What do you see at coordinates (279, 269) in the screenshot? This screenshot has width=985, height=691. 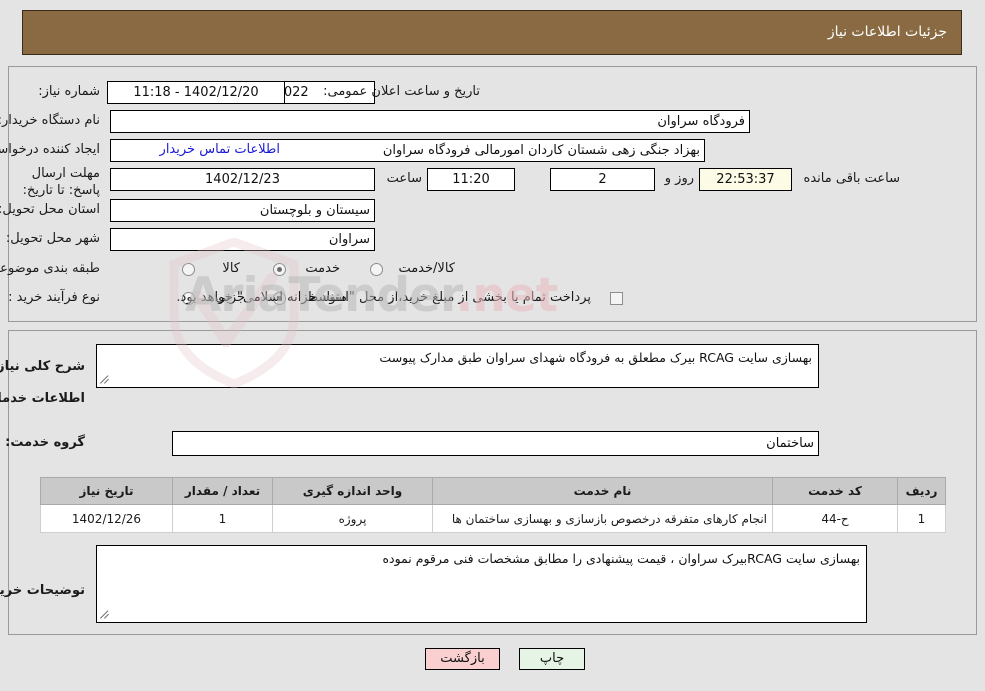 I see `radio-category-service` at bounding box center [279, 269].